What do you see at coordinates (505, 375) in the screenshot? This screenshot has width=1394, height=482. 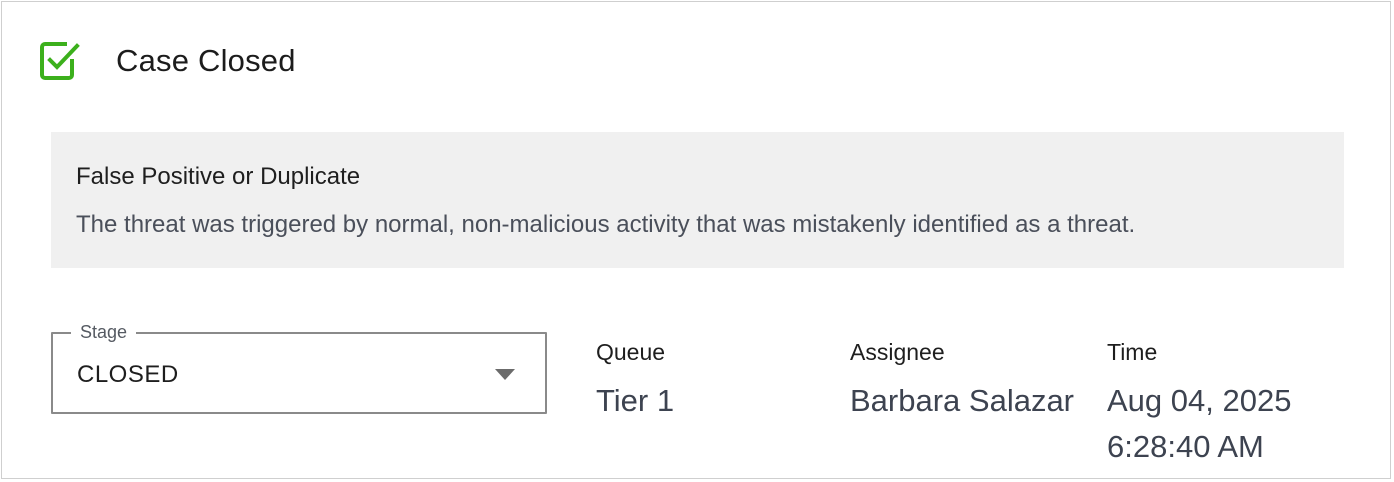 I see `chevron-down-icon` at bounding box center [505, 375].